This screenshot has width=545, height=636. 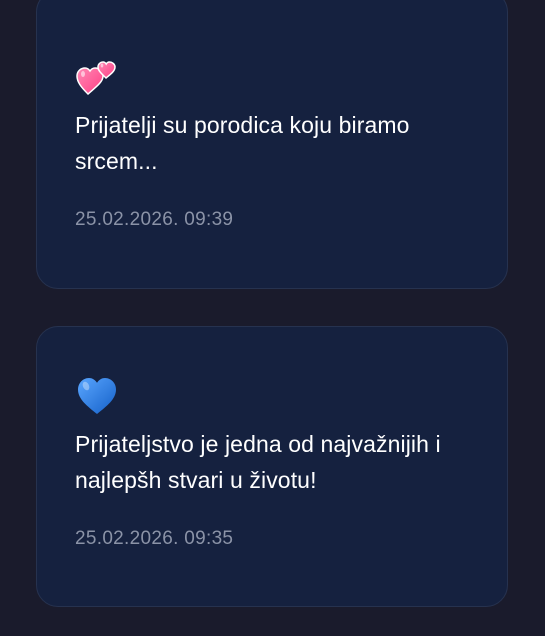 What do you see at coordinates (154, 219) in the screenshot?
I see `post-timestamp: 25.02.2026. 09:39` at bounding box center [154, 219].